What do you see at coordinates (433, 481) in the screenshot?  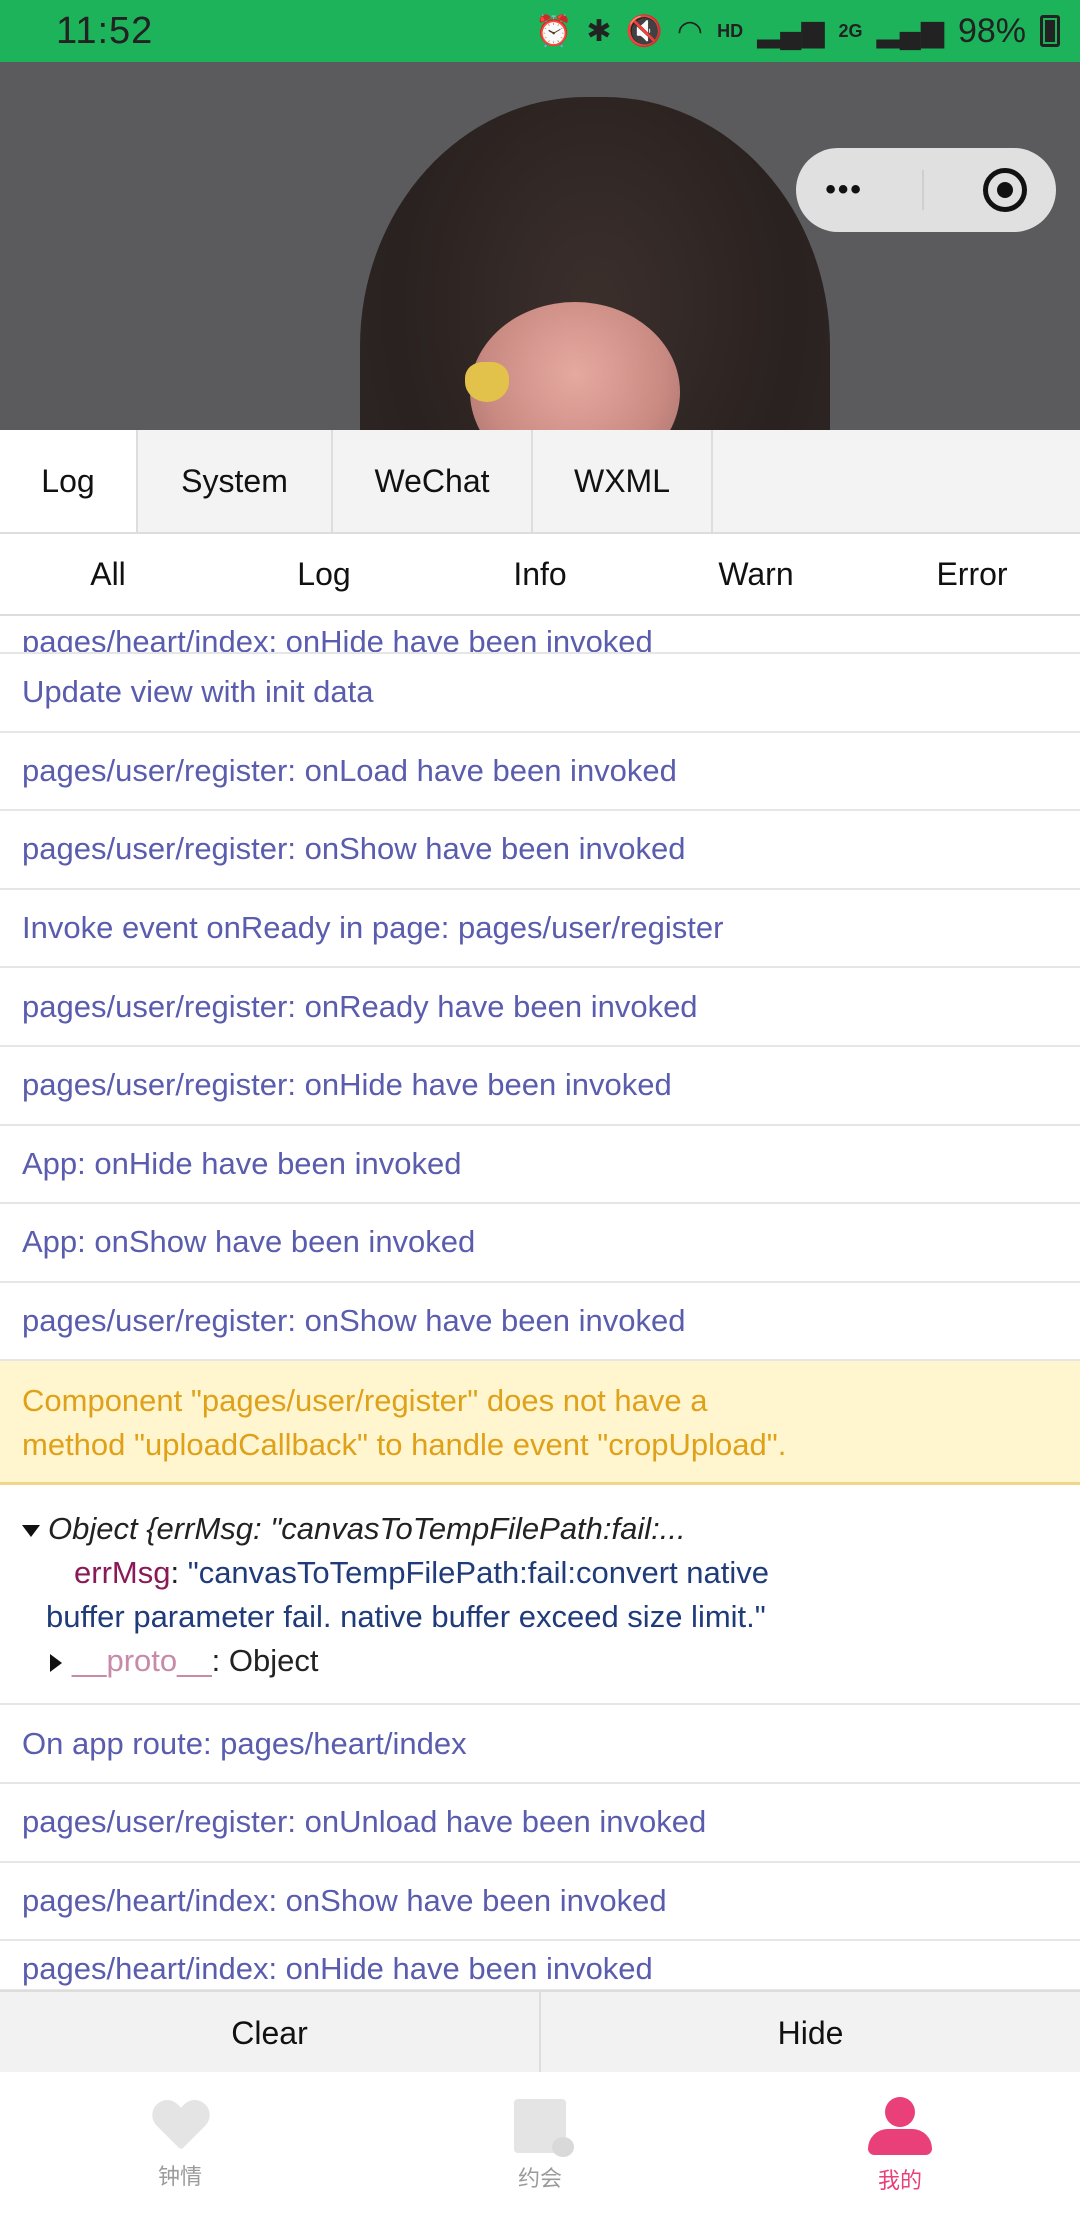 I see `tab-wechat: WeChat` at bounding box center [433, 481].